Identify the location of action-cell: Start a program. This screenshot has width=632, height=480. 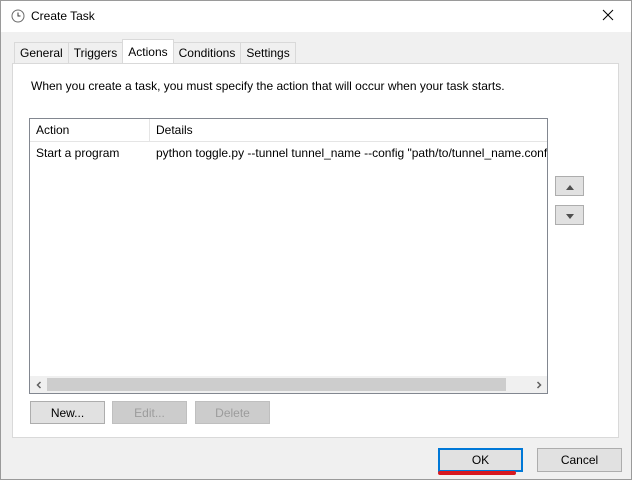
(78, 153).